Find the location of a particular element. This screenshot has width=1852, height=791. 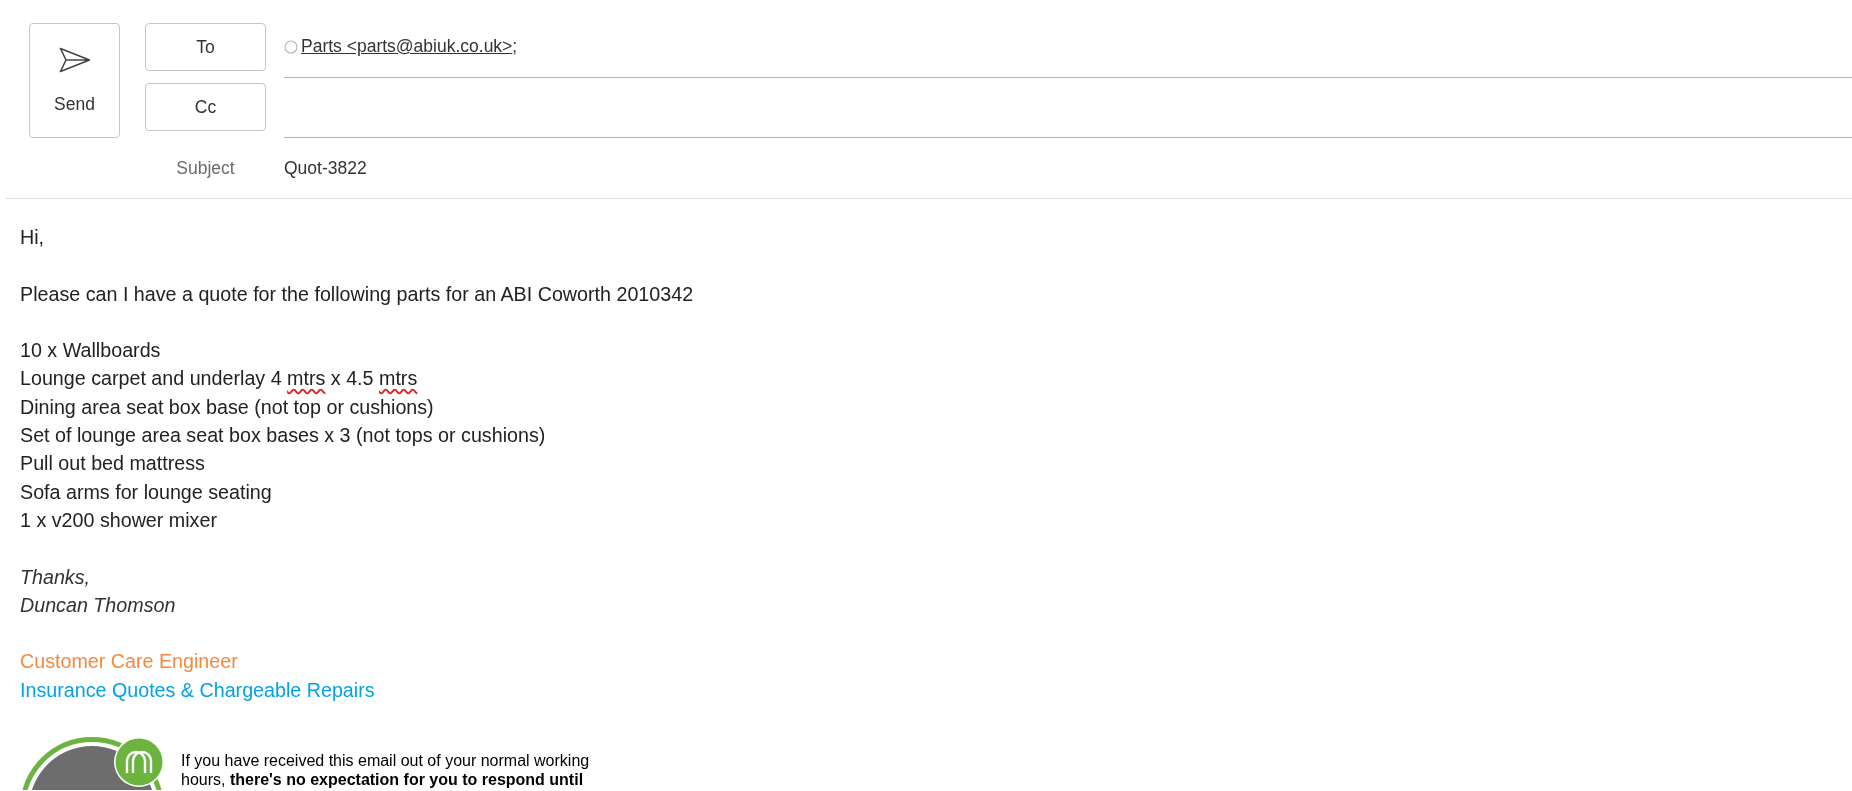

closing-text: Thanks, is located at coordinates (55, 577).